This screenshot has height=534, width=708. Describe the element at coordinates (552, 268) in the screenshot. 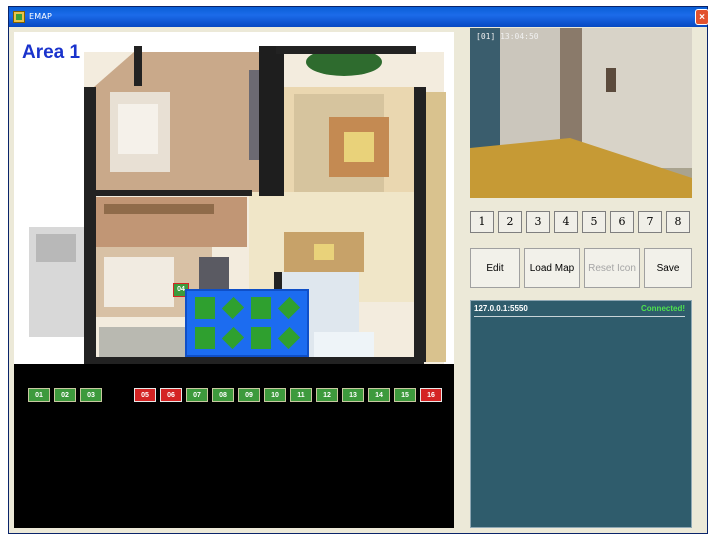

I see `load-map-button: Load Map` at that location.